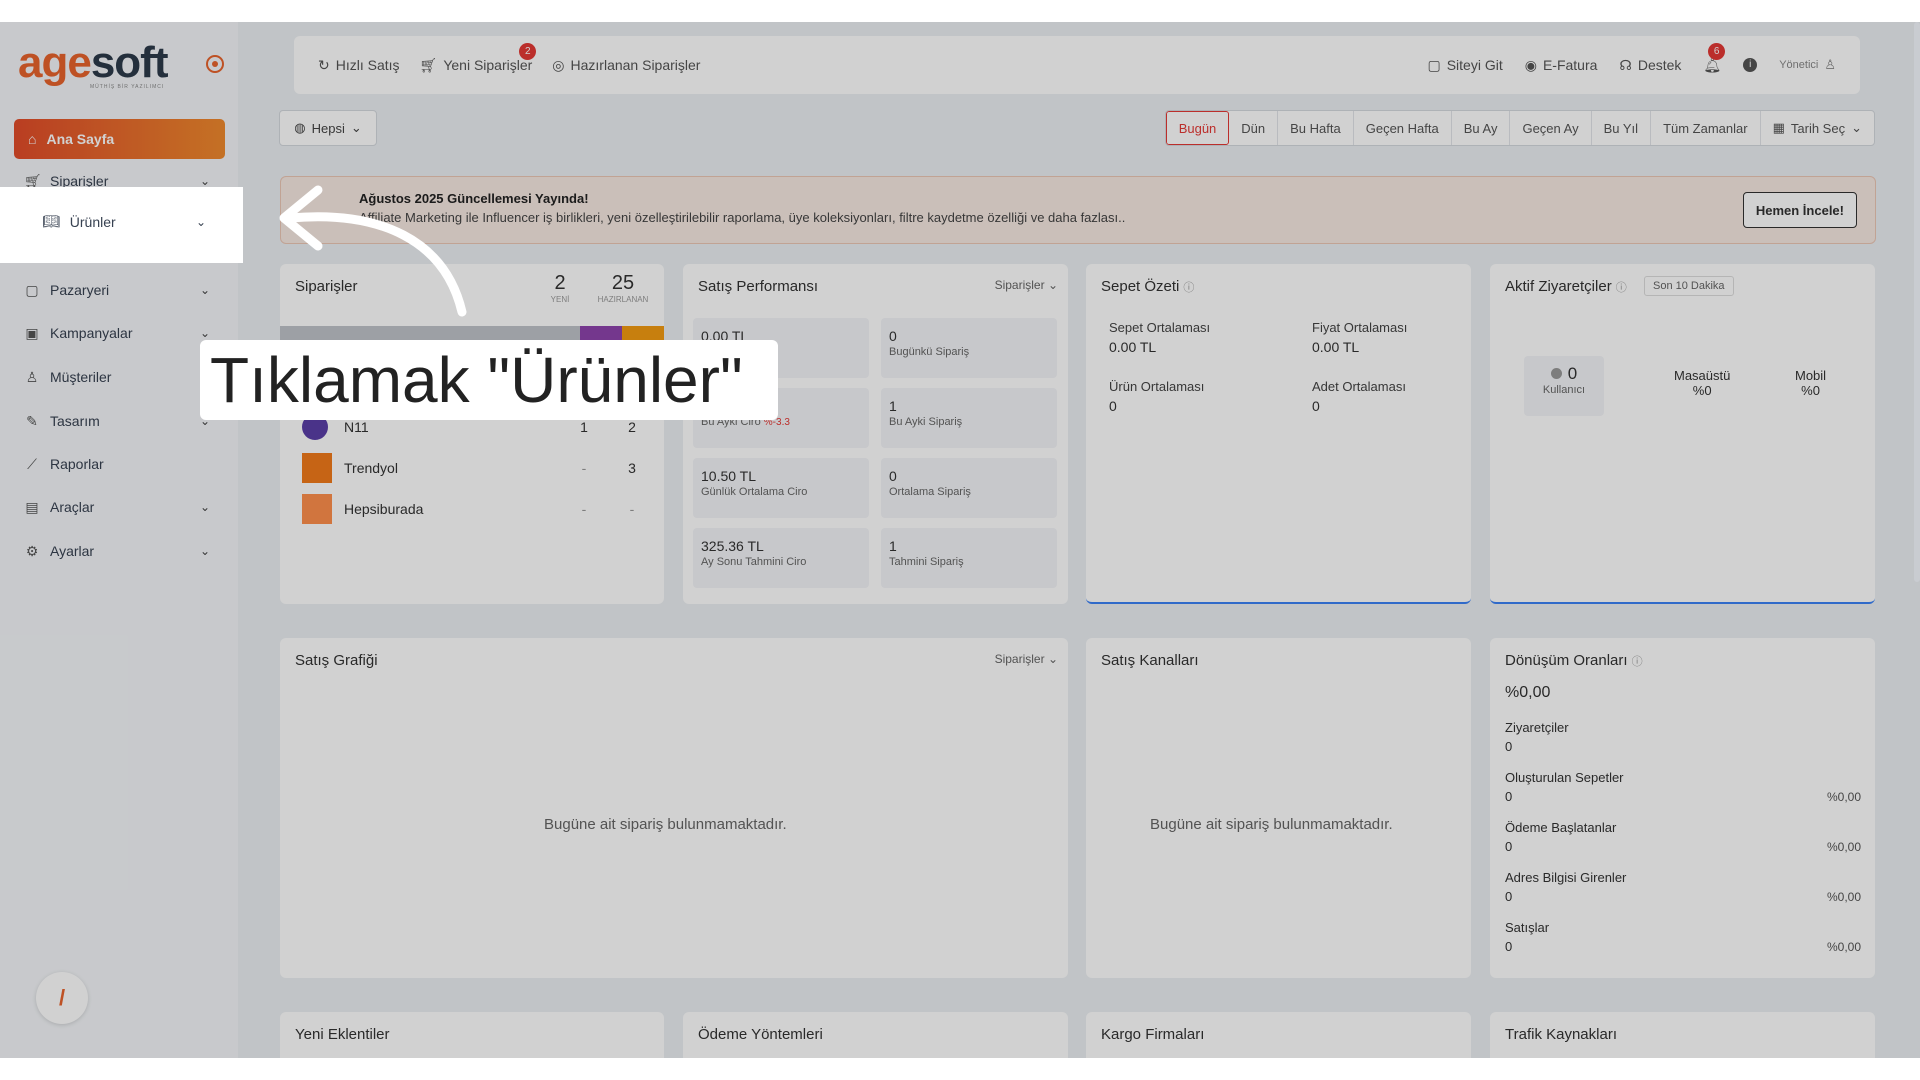 The width and height of the screenshot is (1920, 1080). I want to click on gift-icon: ▣, so click(32, 332).